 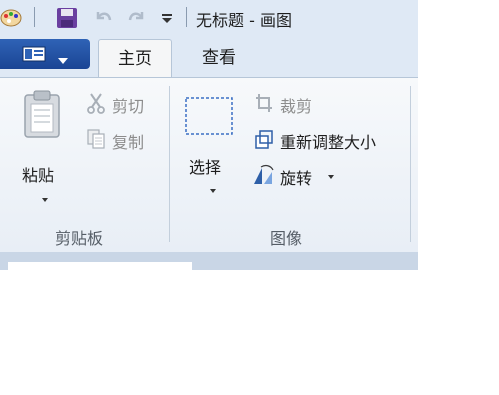 What do you see at coordinates (96, 103) in the screenshot?
I see `scissors-icon` at bounding box center [96, 103].